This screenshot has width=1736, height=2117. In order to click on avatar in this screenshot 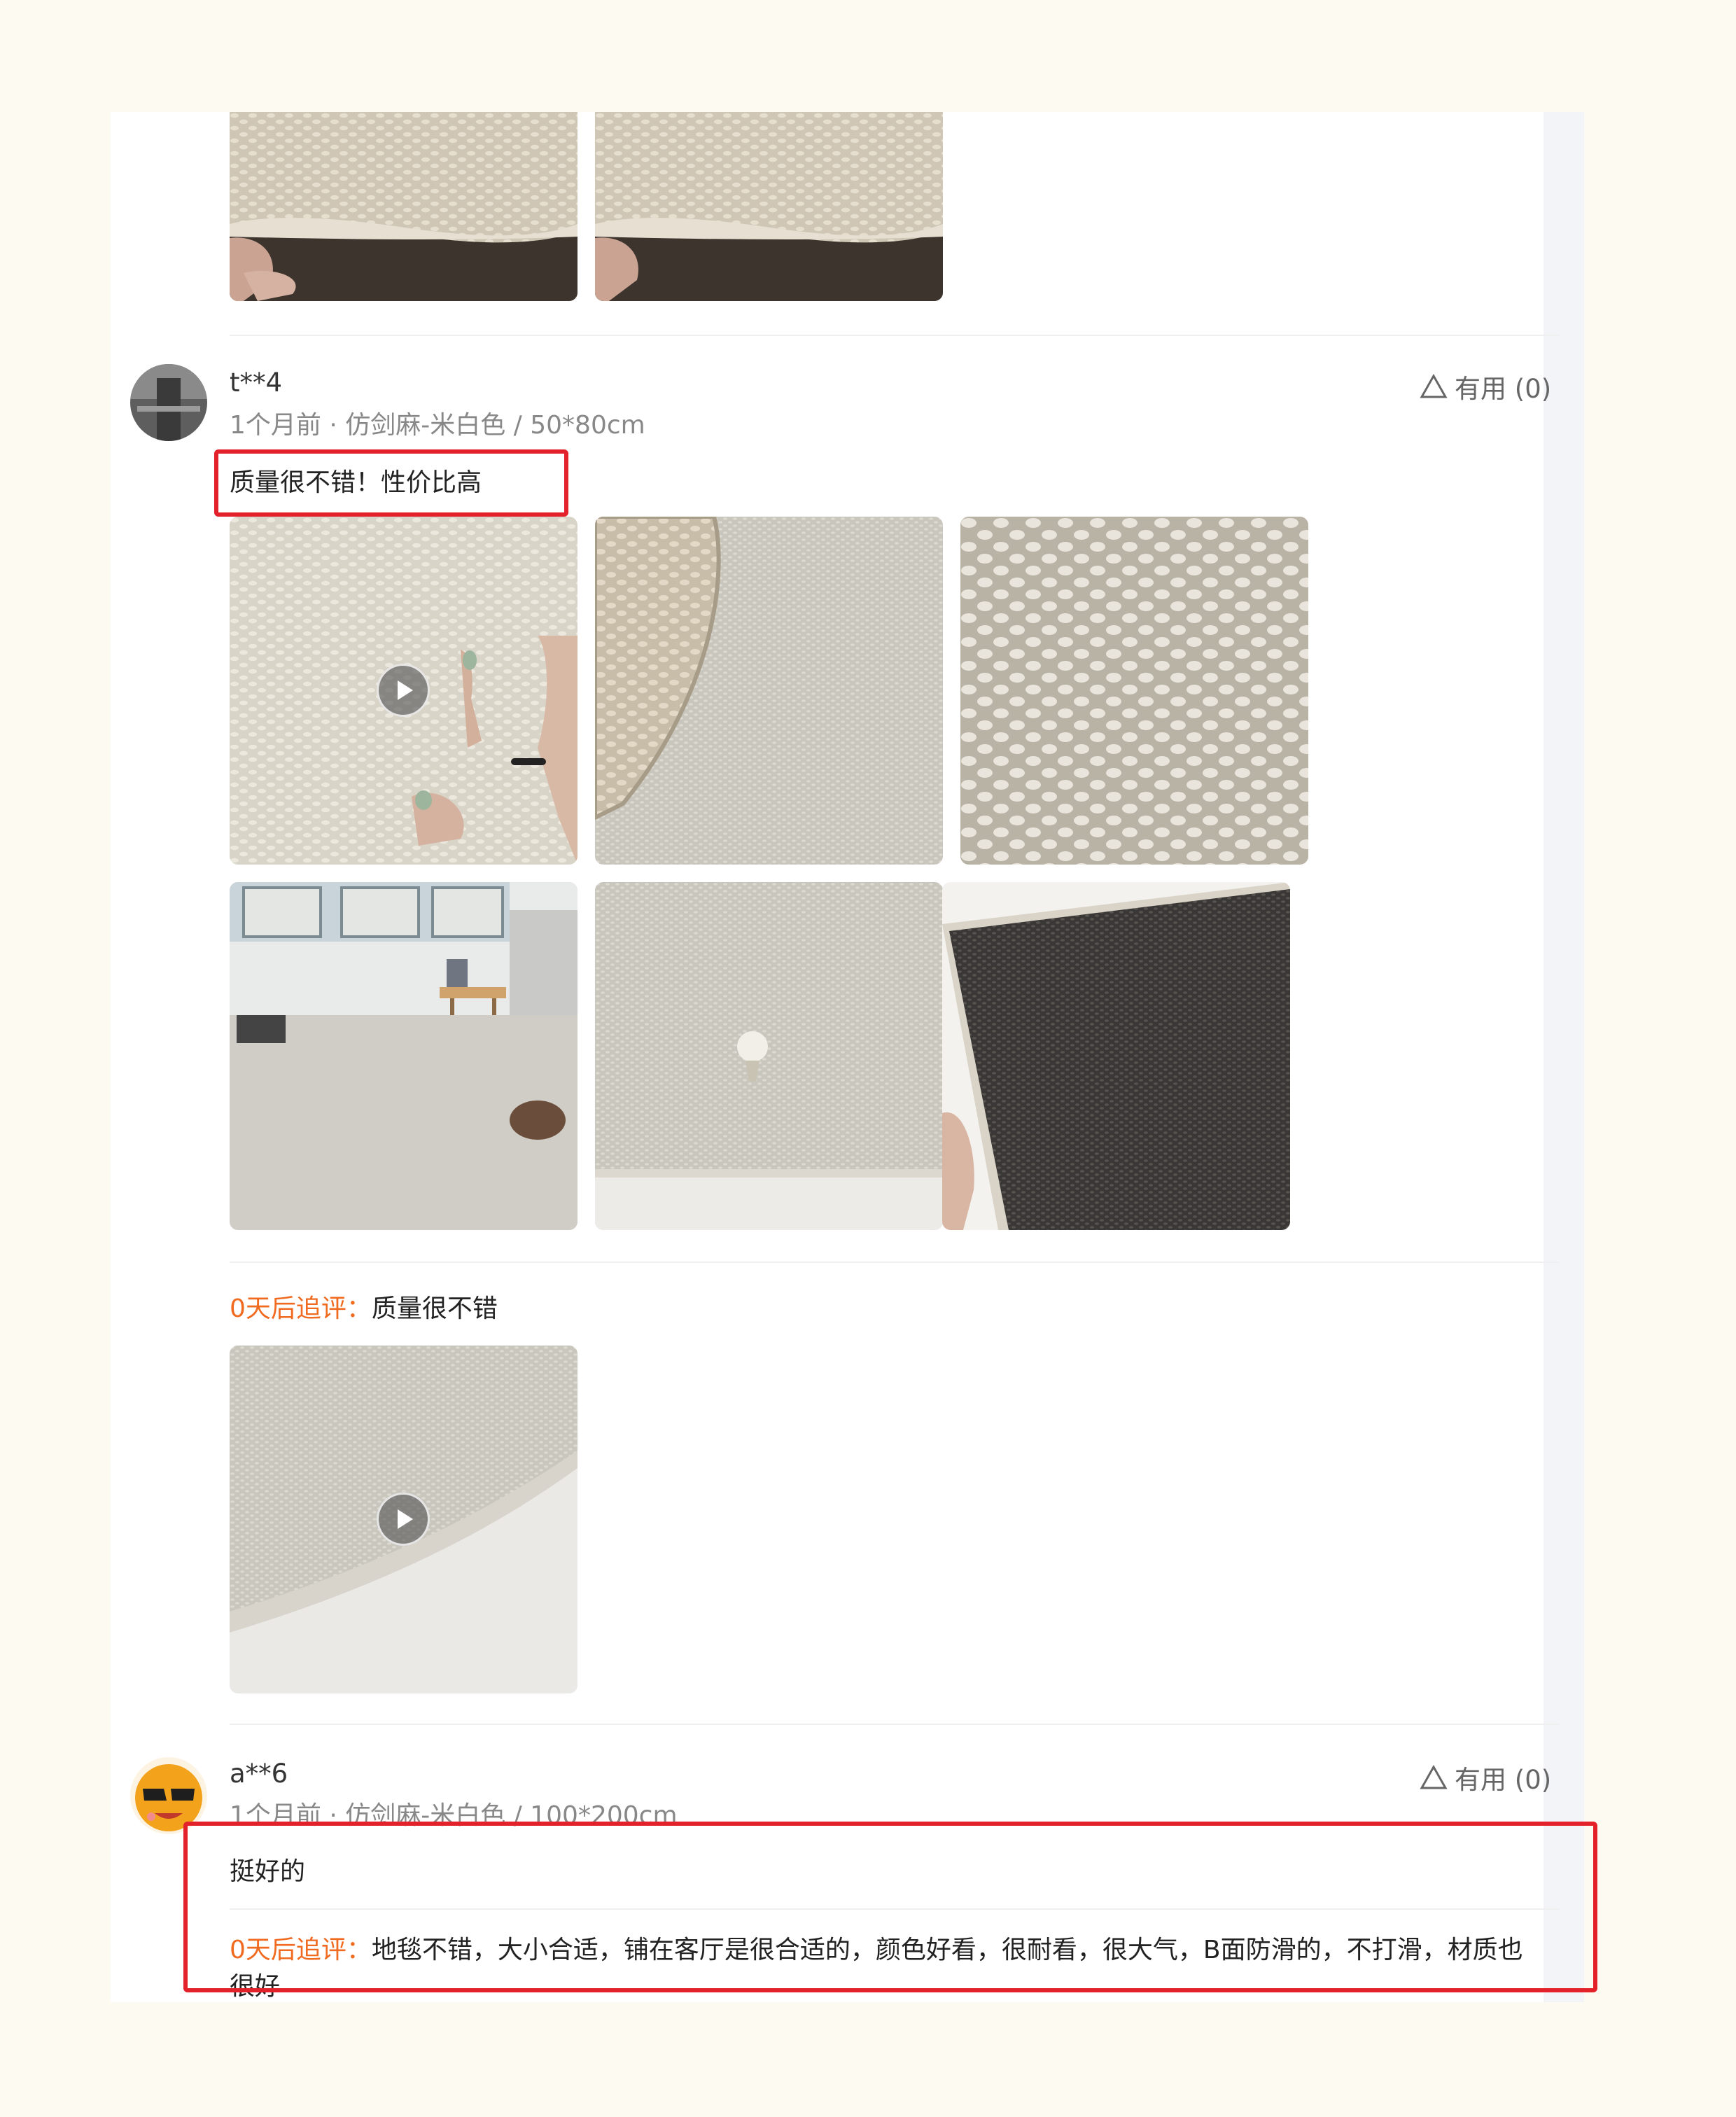, I will do `click(168, 402)`.